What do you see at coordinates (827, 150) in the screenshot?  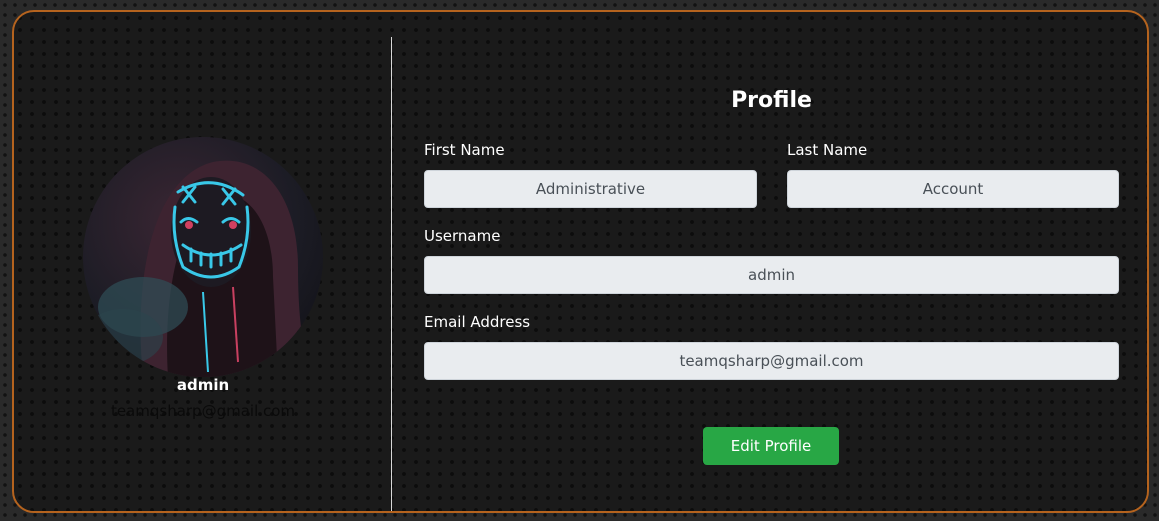 I see `last-name-label: Last Name` at bounding box center [827, 150].